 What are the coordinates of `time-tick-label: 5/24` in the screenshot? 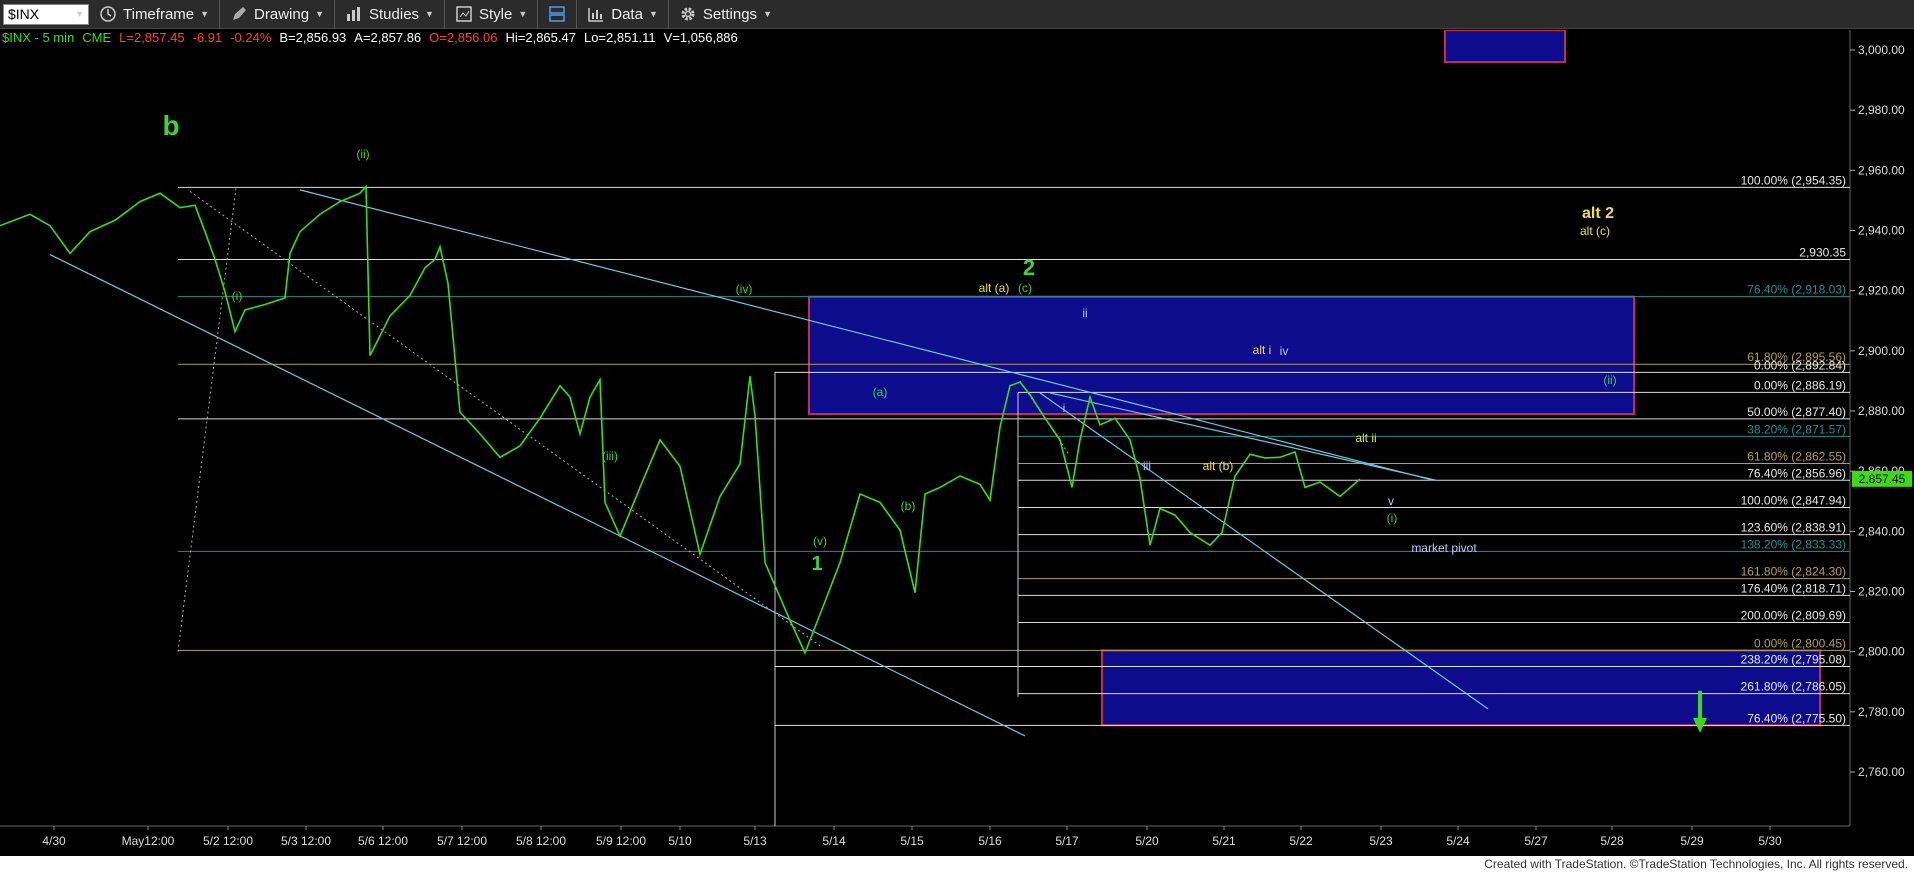 It's located at (1458, 841).